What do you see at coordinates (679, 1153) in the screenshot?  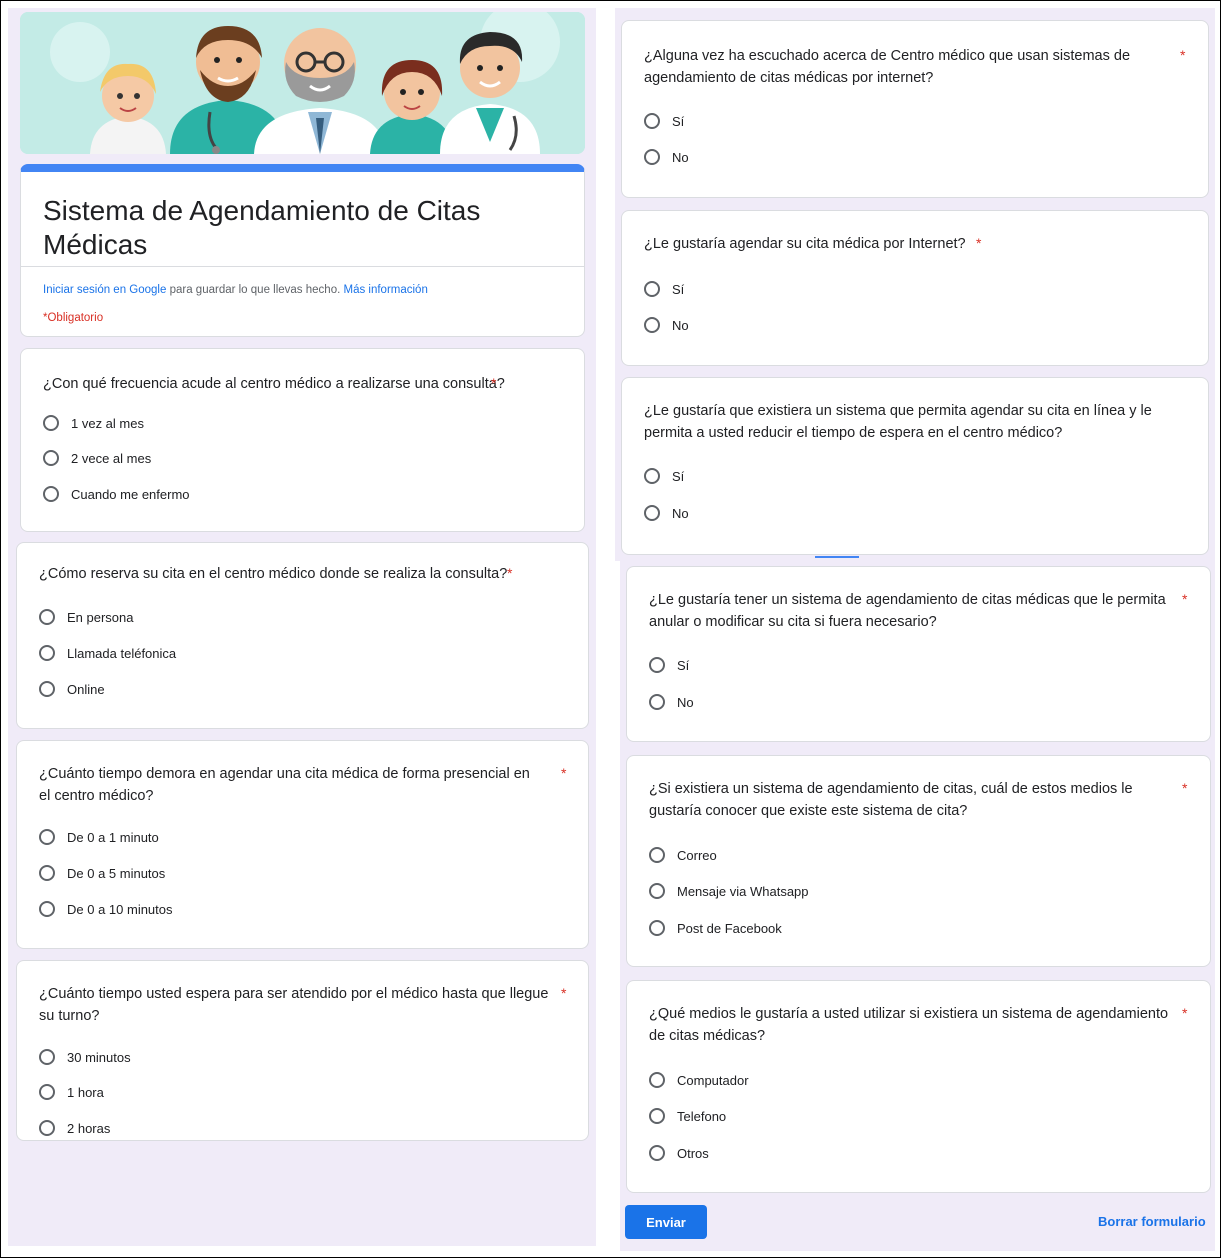 I see `radio-option: Otros` at bounding box center [679, 1153].